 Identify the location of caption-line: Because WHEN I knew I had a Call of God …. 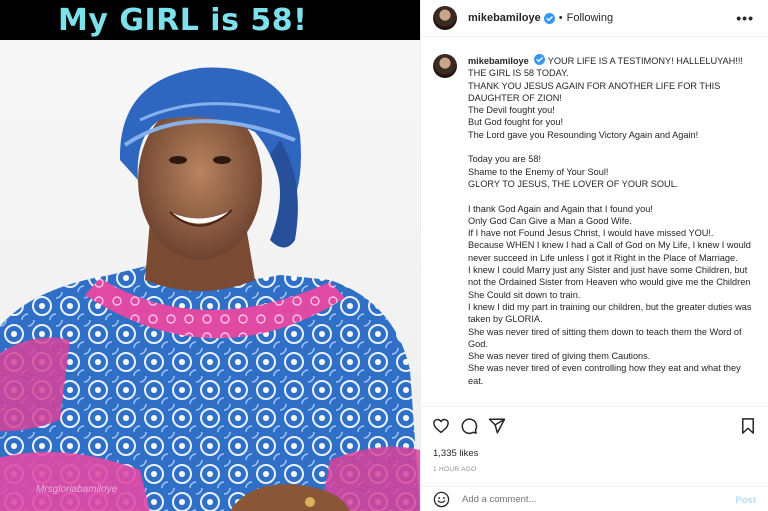
(609, 251).